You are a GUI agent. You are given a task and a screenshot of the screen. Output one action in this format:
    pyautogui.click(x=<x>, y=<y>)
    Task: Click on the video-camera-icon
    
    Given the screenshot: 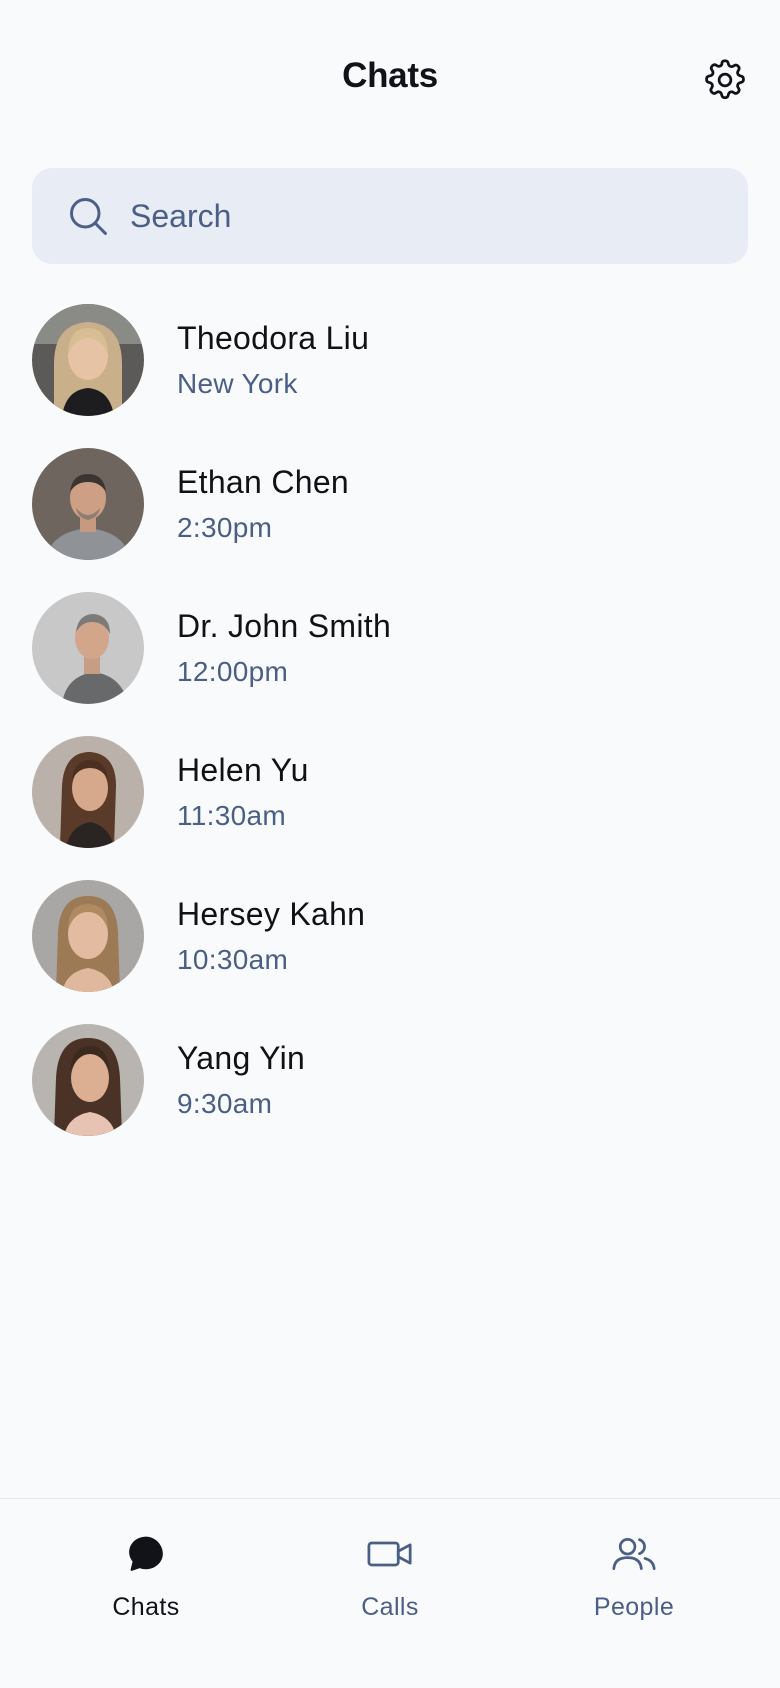 What is the action you would take?
    pyautogui.click(x=390, y=1554)
    